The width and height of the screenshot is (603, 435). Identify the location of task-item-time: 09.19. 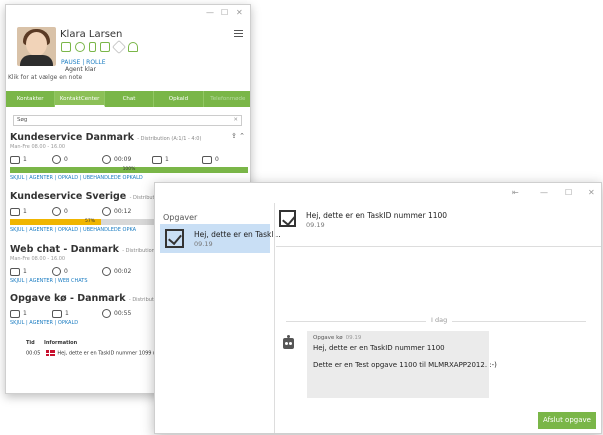
(203, 244).